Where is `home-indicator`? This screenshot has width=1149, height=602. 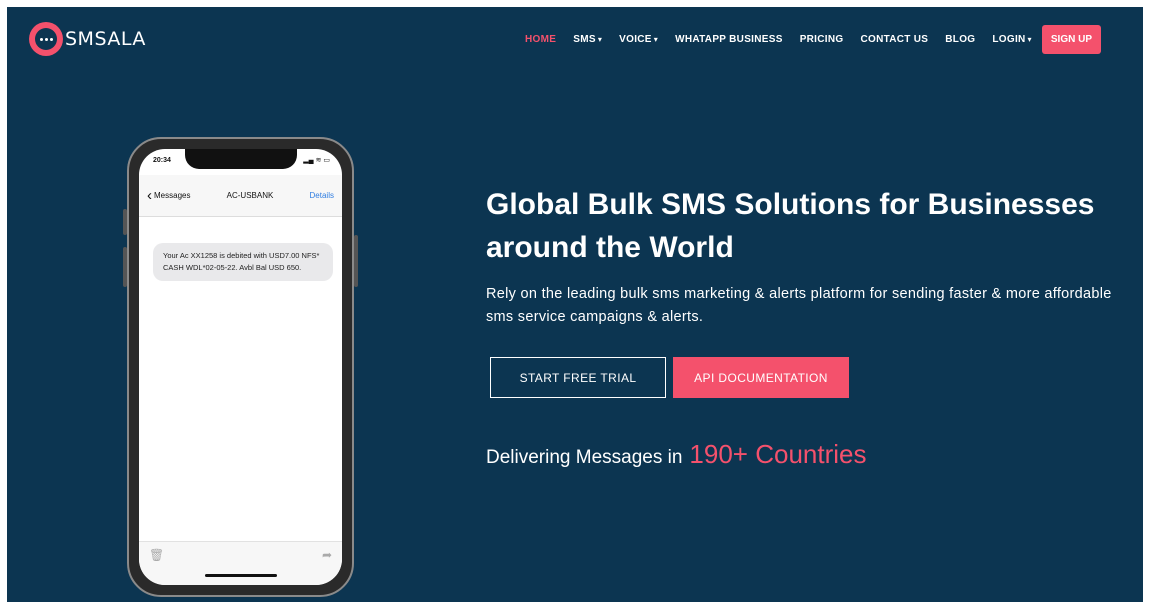 home-indicator is located at coordinates (240, 575).